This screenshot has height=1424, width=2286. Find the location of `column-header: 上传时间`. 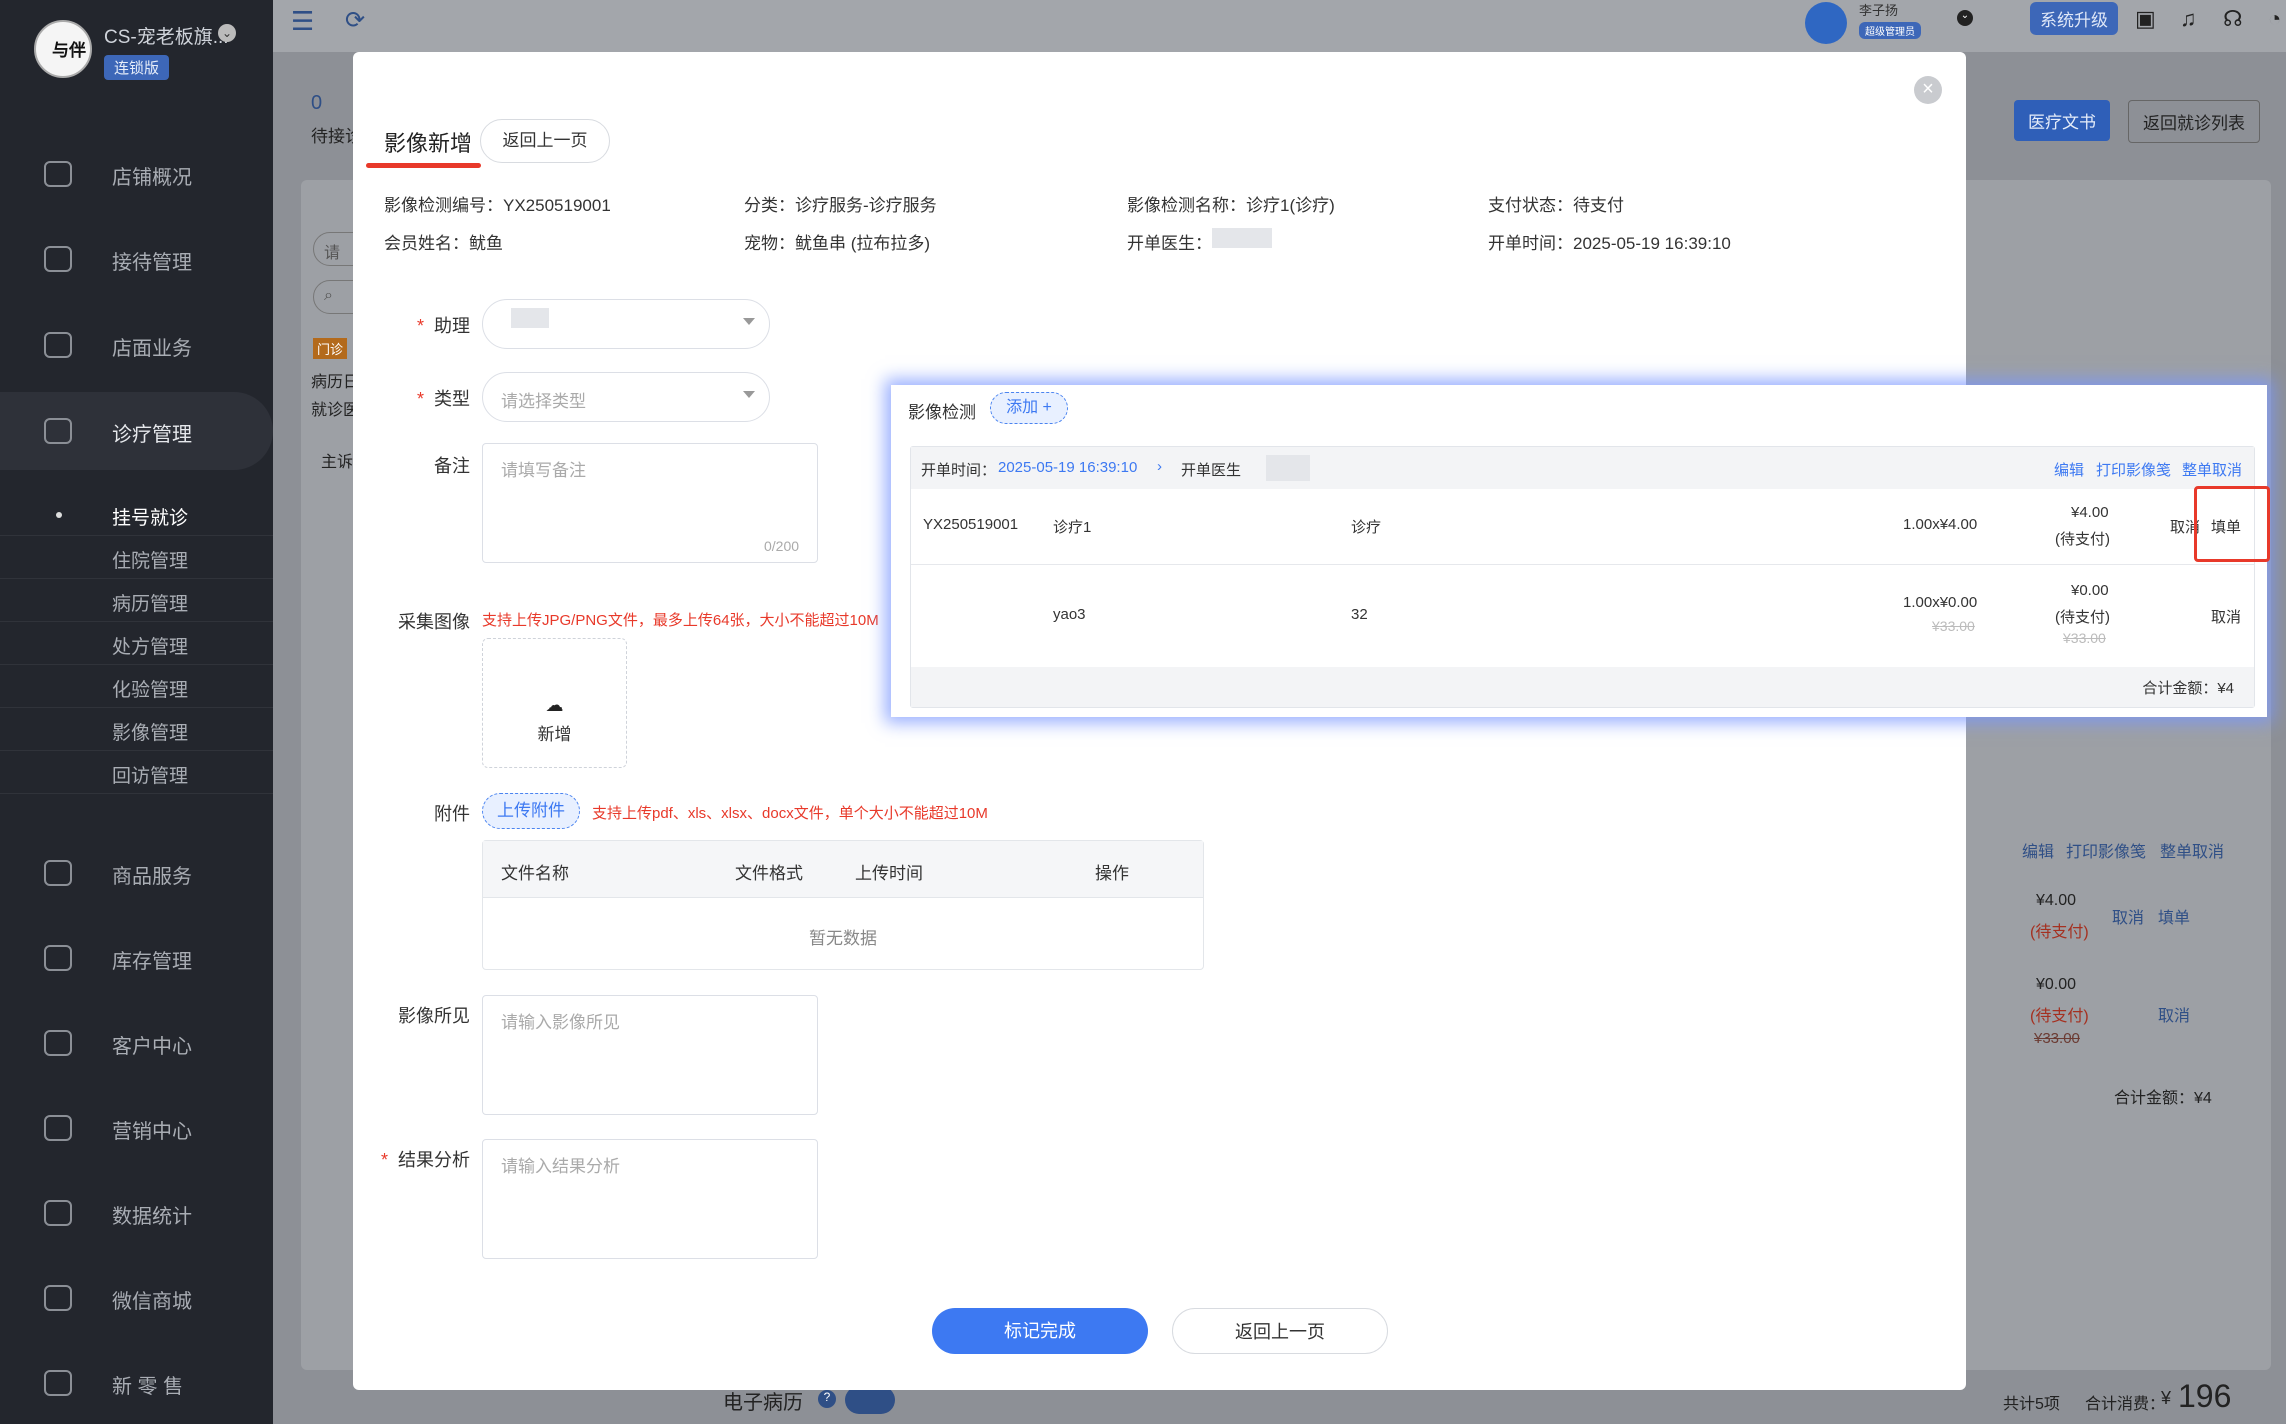

column-header: 上传时间 is located at coordinates (889, 873).